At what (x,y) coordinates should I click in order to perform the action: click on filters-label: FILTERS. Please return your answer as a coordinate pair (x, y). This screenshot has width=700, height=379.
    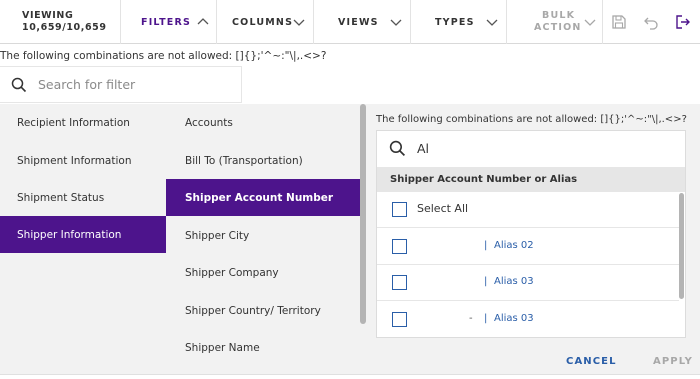
    Looking at the image, I should click on (166, 22).